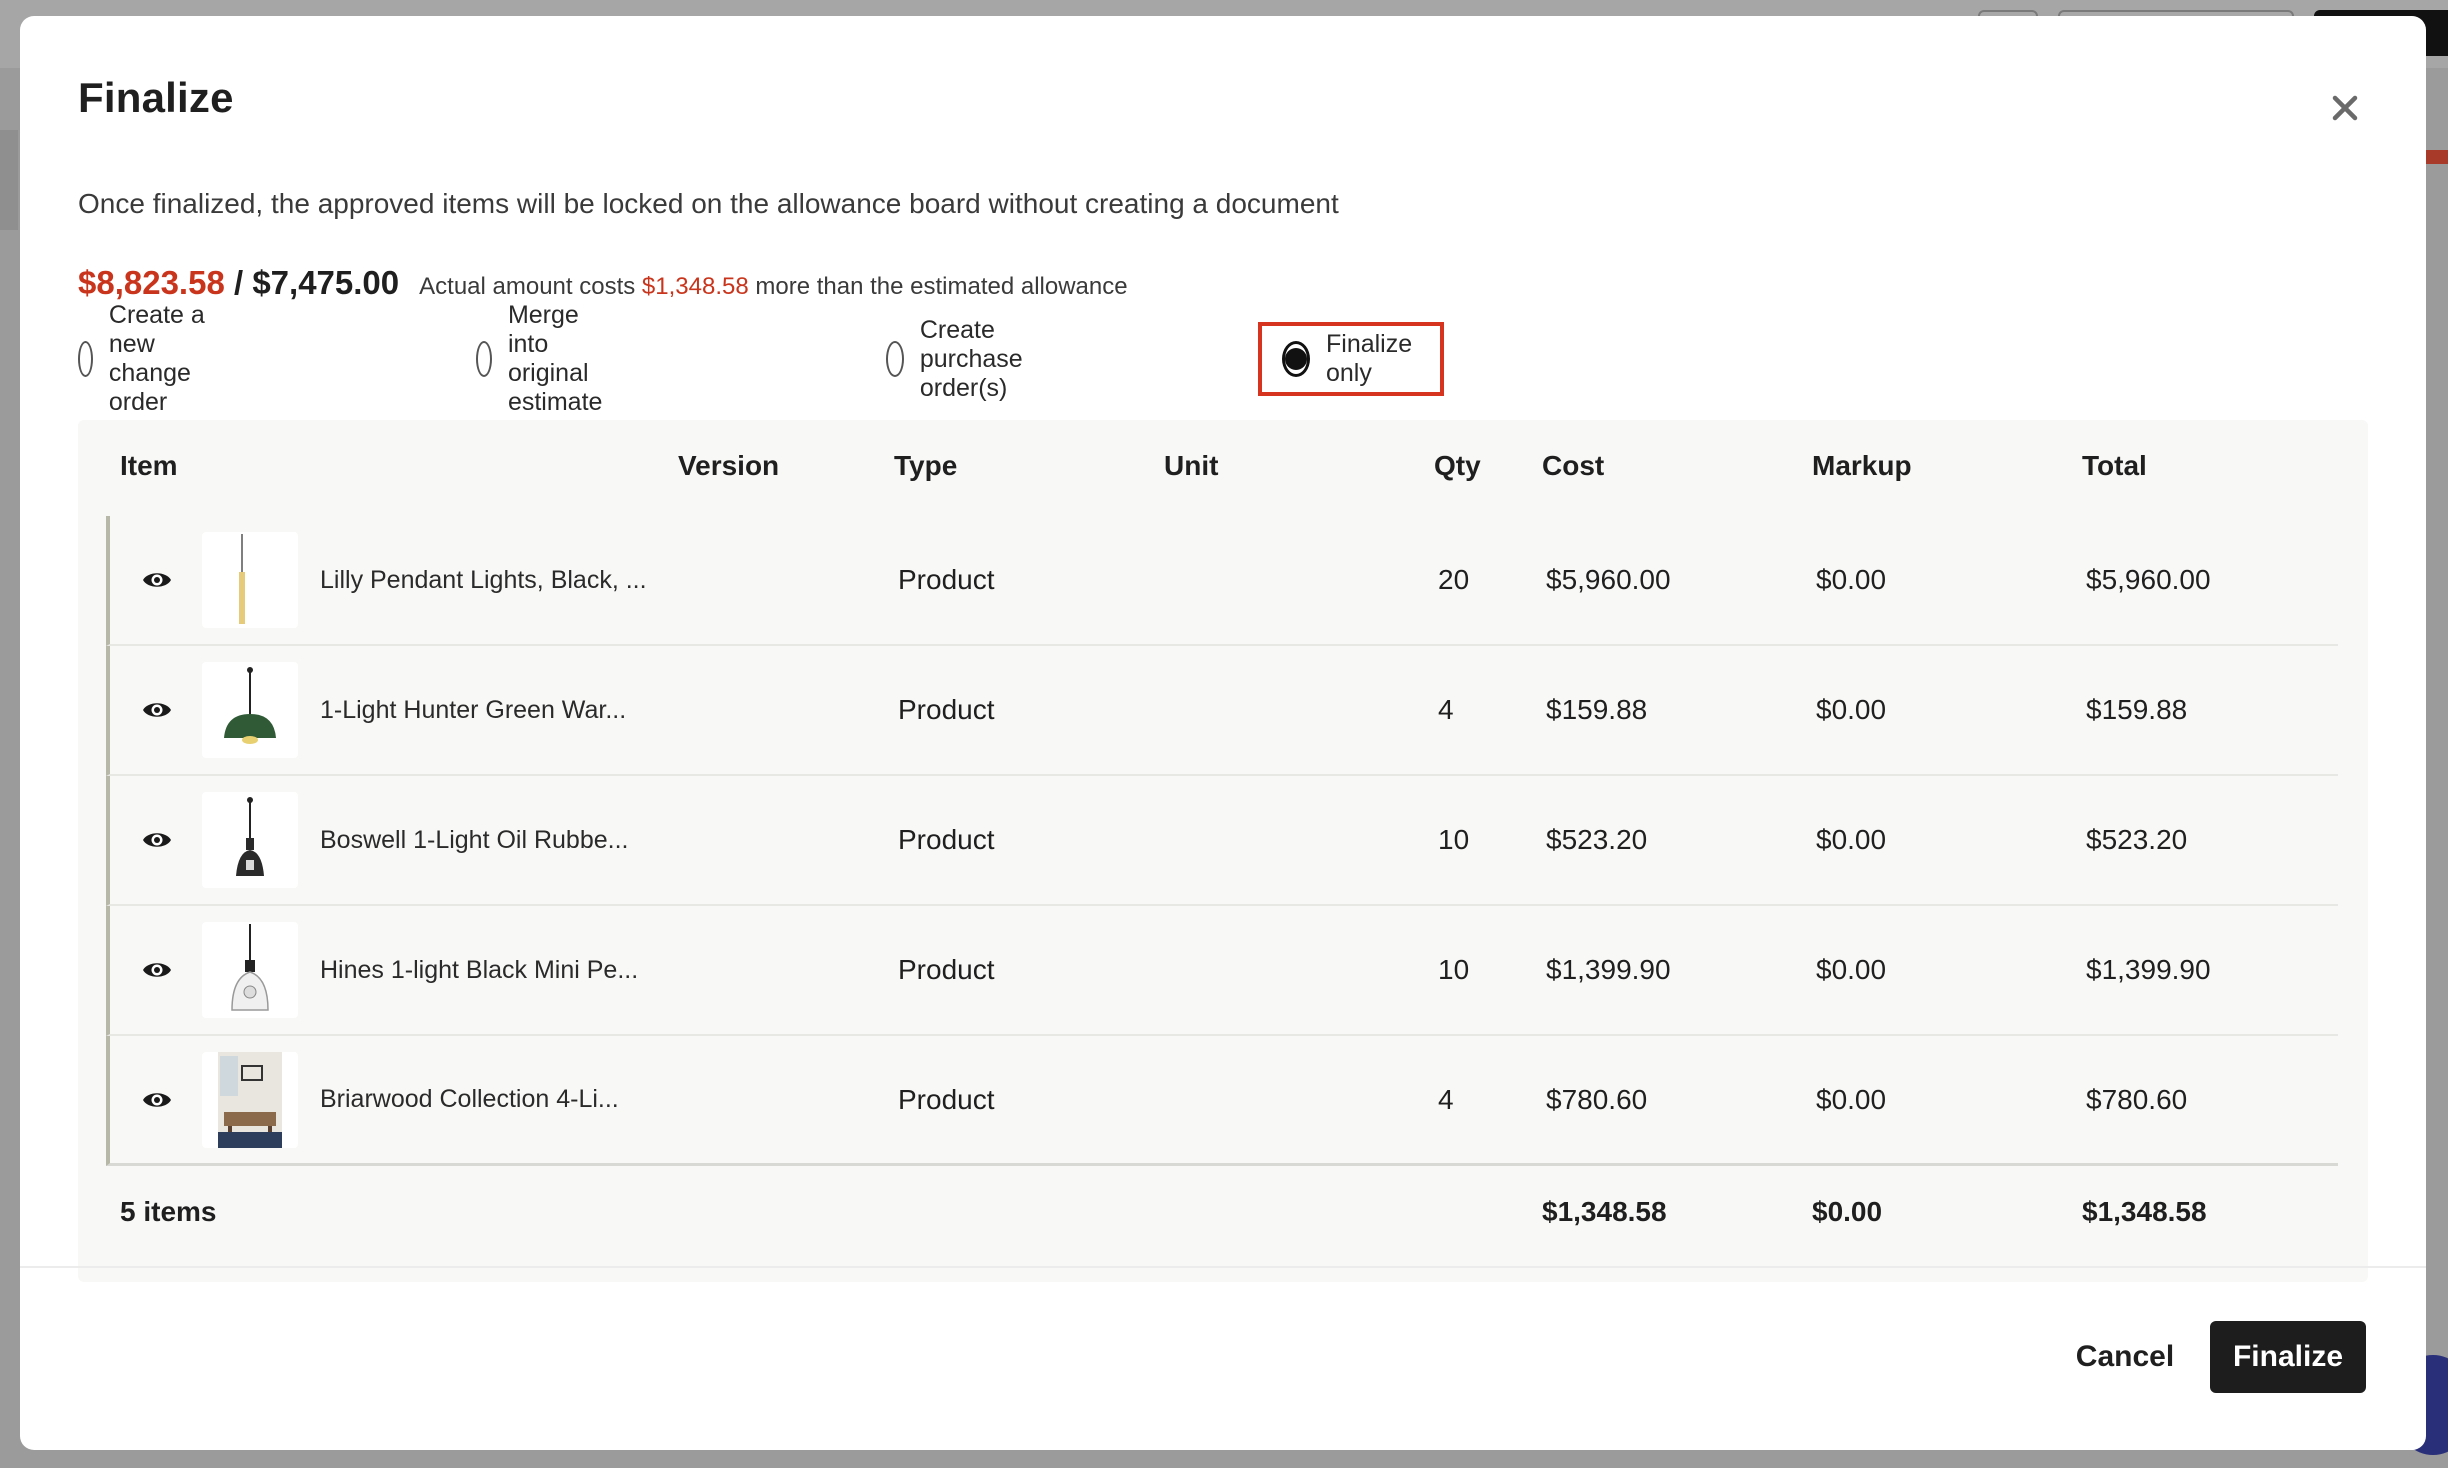 Image resolution: width=2448 pixels, height=1468 pixels. I want to click on header-cost: Cost, so click(1573, 465).